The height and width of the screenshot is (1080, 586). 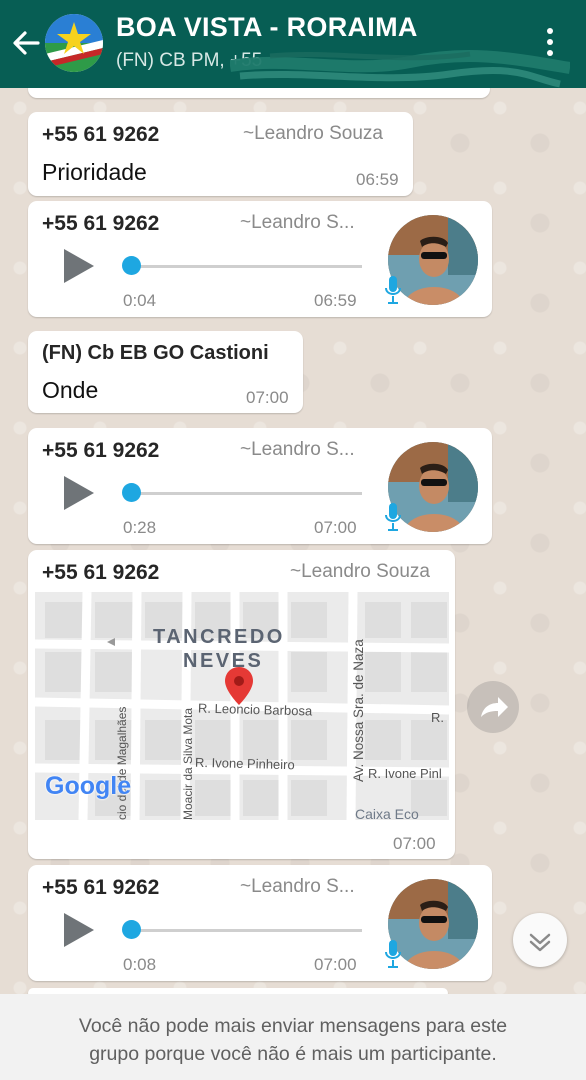 What do you see at coordinates (140, 964) in the screenshot?
I see `audio-duration: 0:08` at bounding box center [140, 964].